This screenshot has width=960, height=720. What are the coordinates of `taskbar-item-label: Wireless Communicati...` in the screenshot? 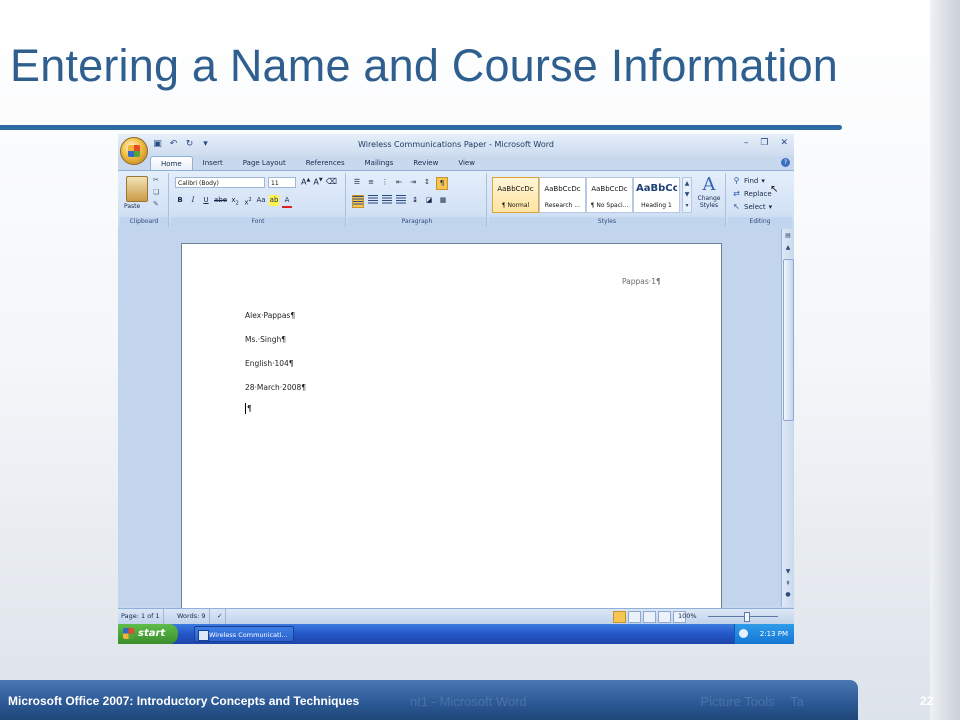 It's located at (248, 635).